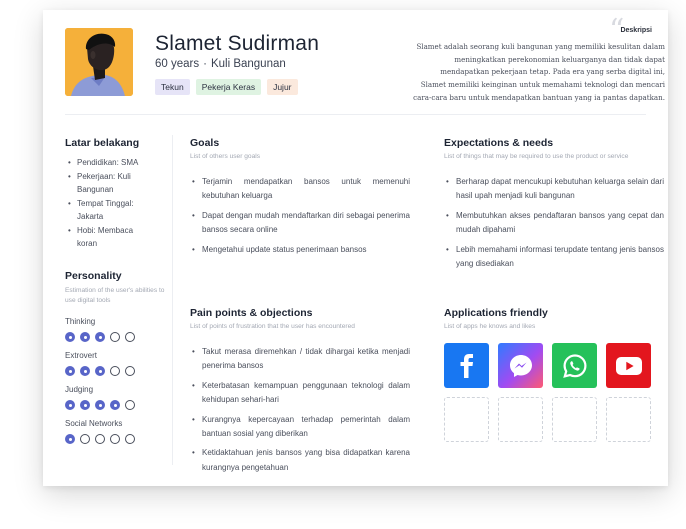 This screenshot has height=529, width=686. Describe the element at coordinates (110, 210) in the screenshot. I see `background-item: Tempat Tinggal: Jakarta` at that location.